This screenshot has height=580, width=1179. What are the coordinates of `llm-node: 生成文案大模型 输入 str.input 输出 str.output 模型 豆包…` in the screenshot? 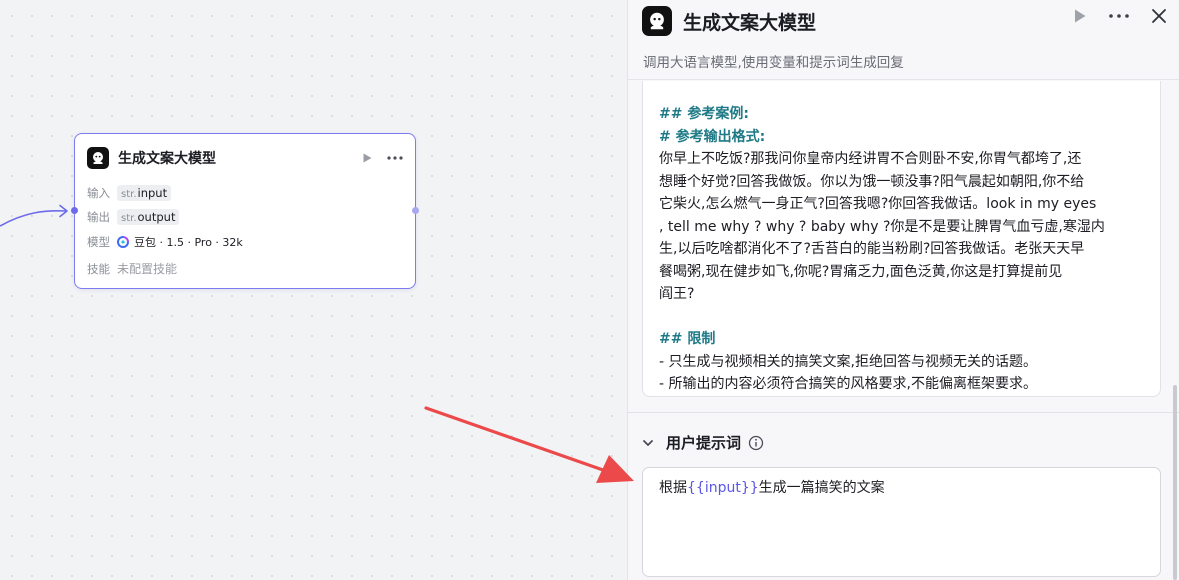 It's located at (245, 211).